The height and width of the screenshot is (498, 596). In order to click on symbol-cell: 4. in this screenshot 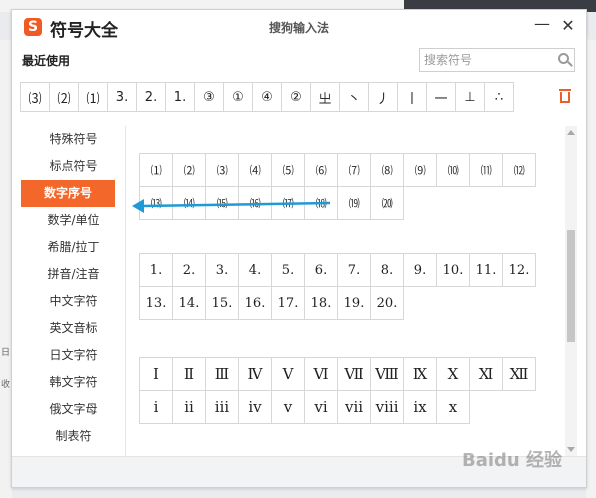, I will do `click(255, 270)`.